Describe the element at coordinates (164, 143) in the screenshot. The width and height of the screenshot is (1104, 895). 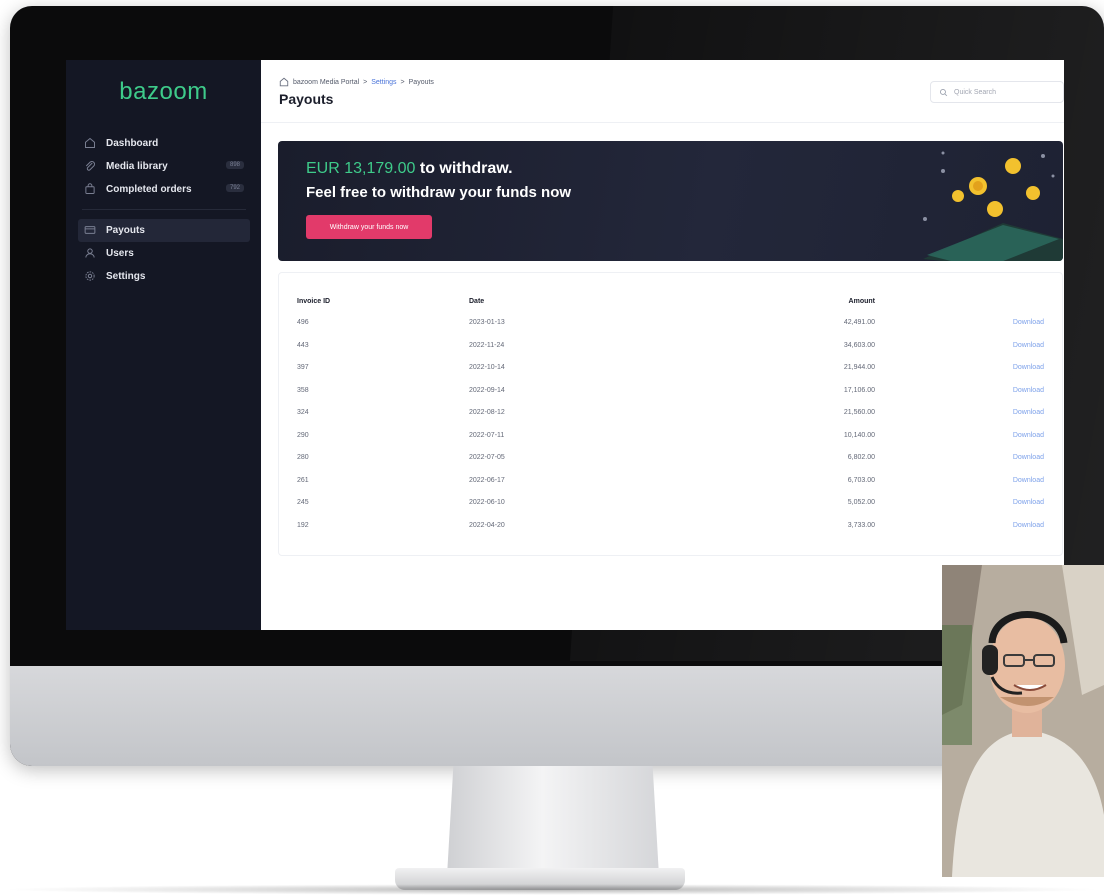
I see `sidebar-item-dashboard: Dashboard` at that location.